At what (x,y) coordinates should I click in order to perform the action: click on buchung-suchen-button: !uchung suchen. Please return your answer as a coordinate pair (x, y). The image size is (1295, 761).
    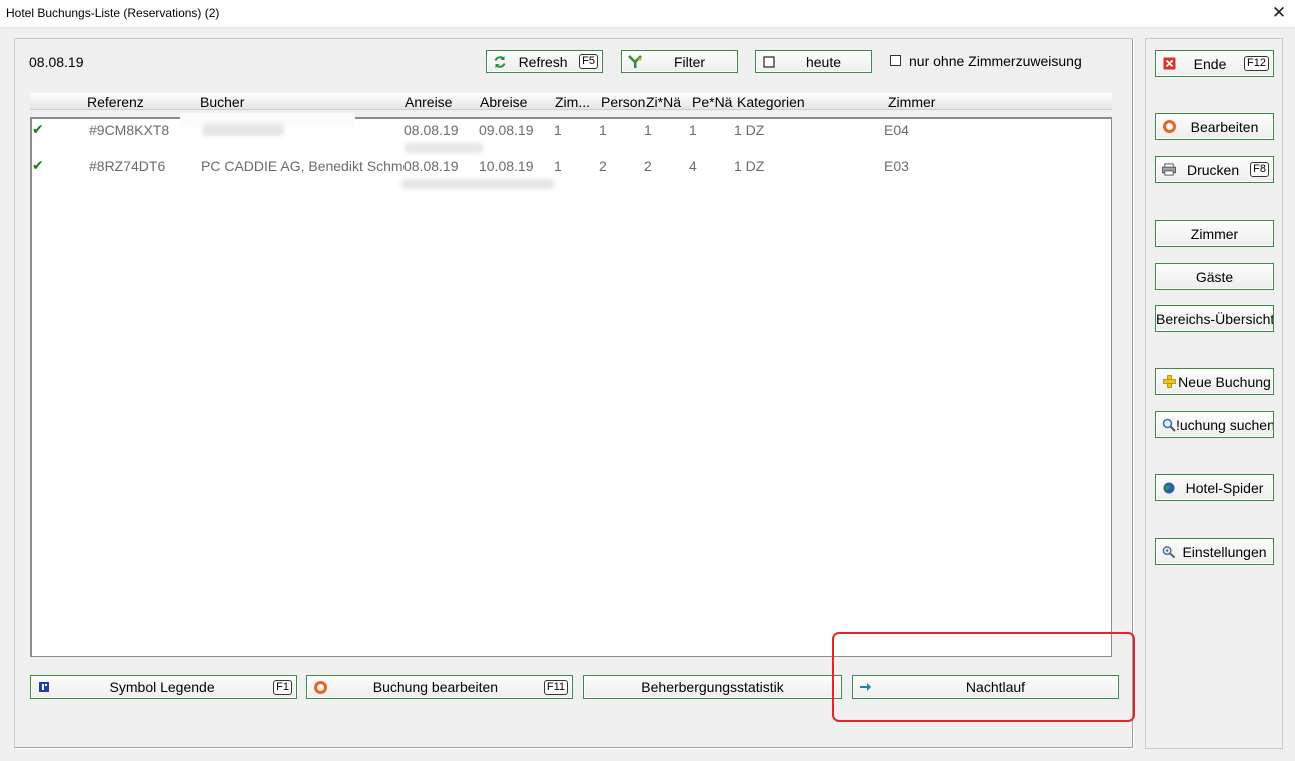
    Looking at the image, I should click on (1214, 424).